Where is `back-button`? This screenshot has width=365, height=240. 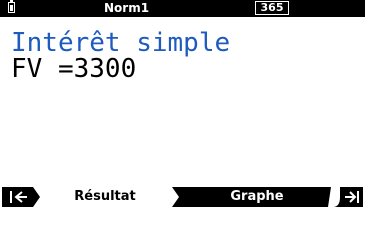
back-button is located at coordinates (21, 197).